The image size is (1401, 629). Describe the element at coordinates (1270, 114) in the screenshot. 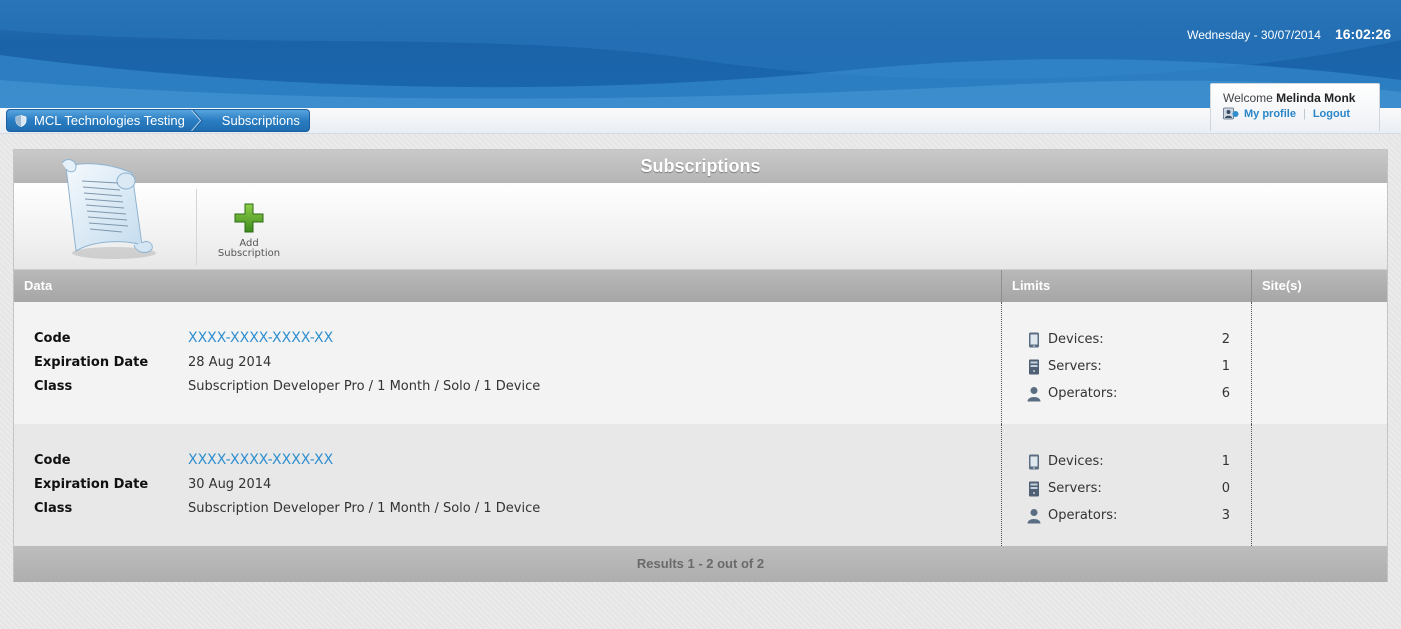

I see `my-profile-link: My profile` at that location.